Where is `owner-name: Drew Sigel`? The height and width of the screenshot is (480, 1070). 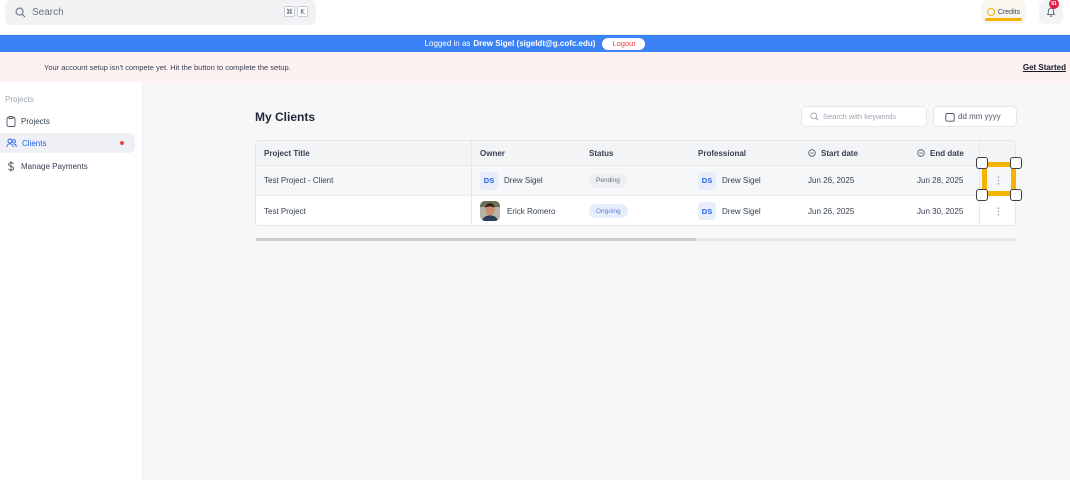 owner-name: Drew Sigel is located at coordinates (523, 180).